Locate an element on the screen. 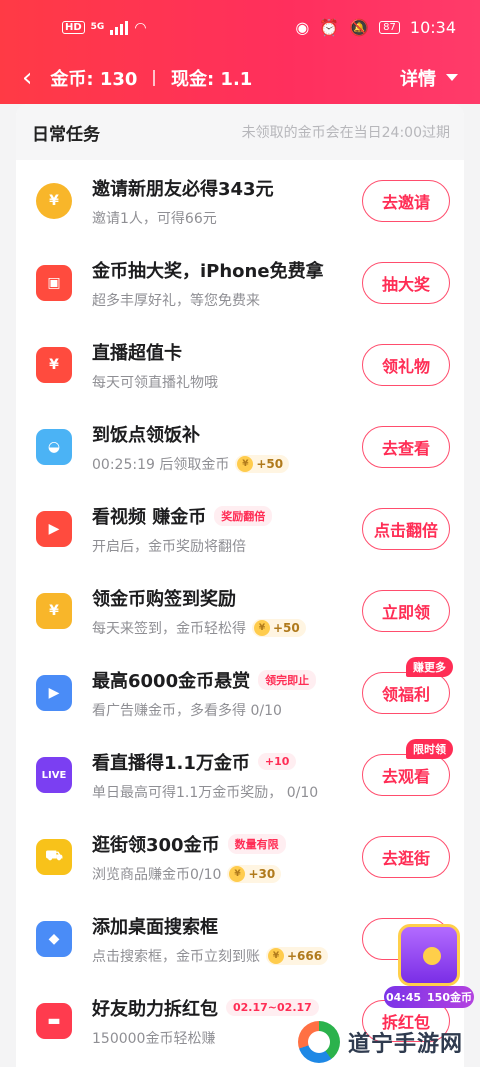  header: ‹ 金币: 130 现金: 1.1 详情 is located at coordinates (240, 77).